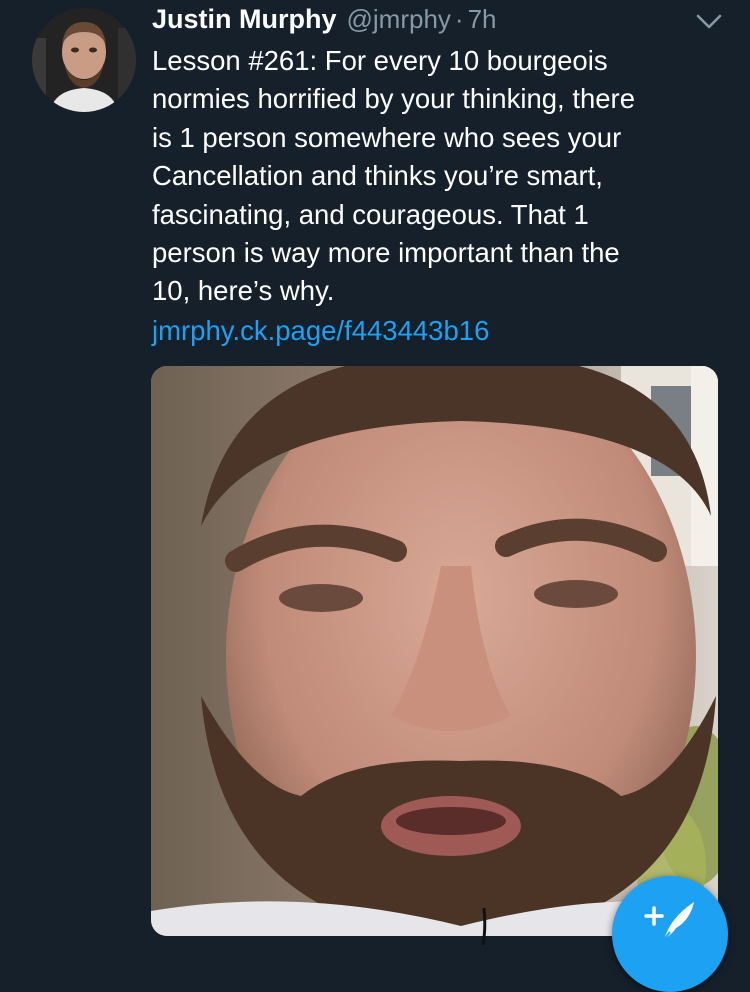 This screenshot has width=750, height=992. What do you see at coordinates (377, 176) in the screenshot?
I see `tweet-text-line: Cancellation and thinks you’re smart,` at bounding box center [377, 176].